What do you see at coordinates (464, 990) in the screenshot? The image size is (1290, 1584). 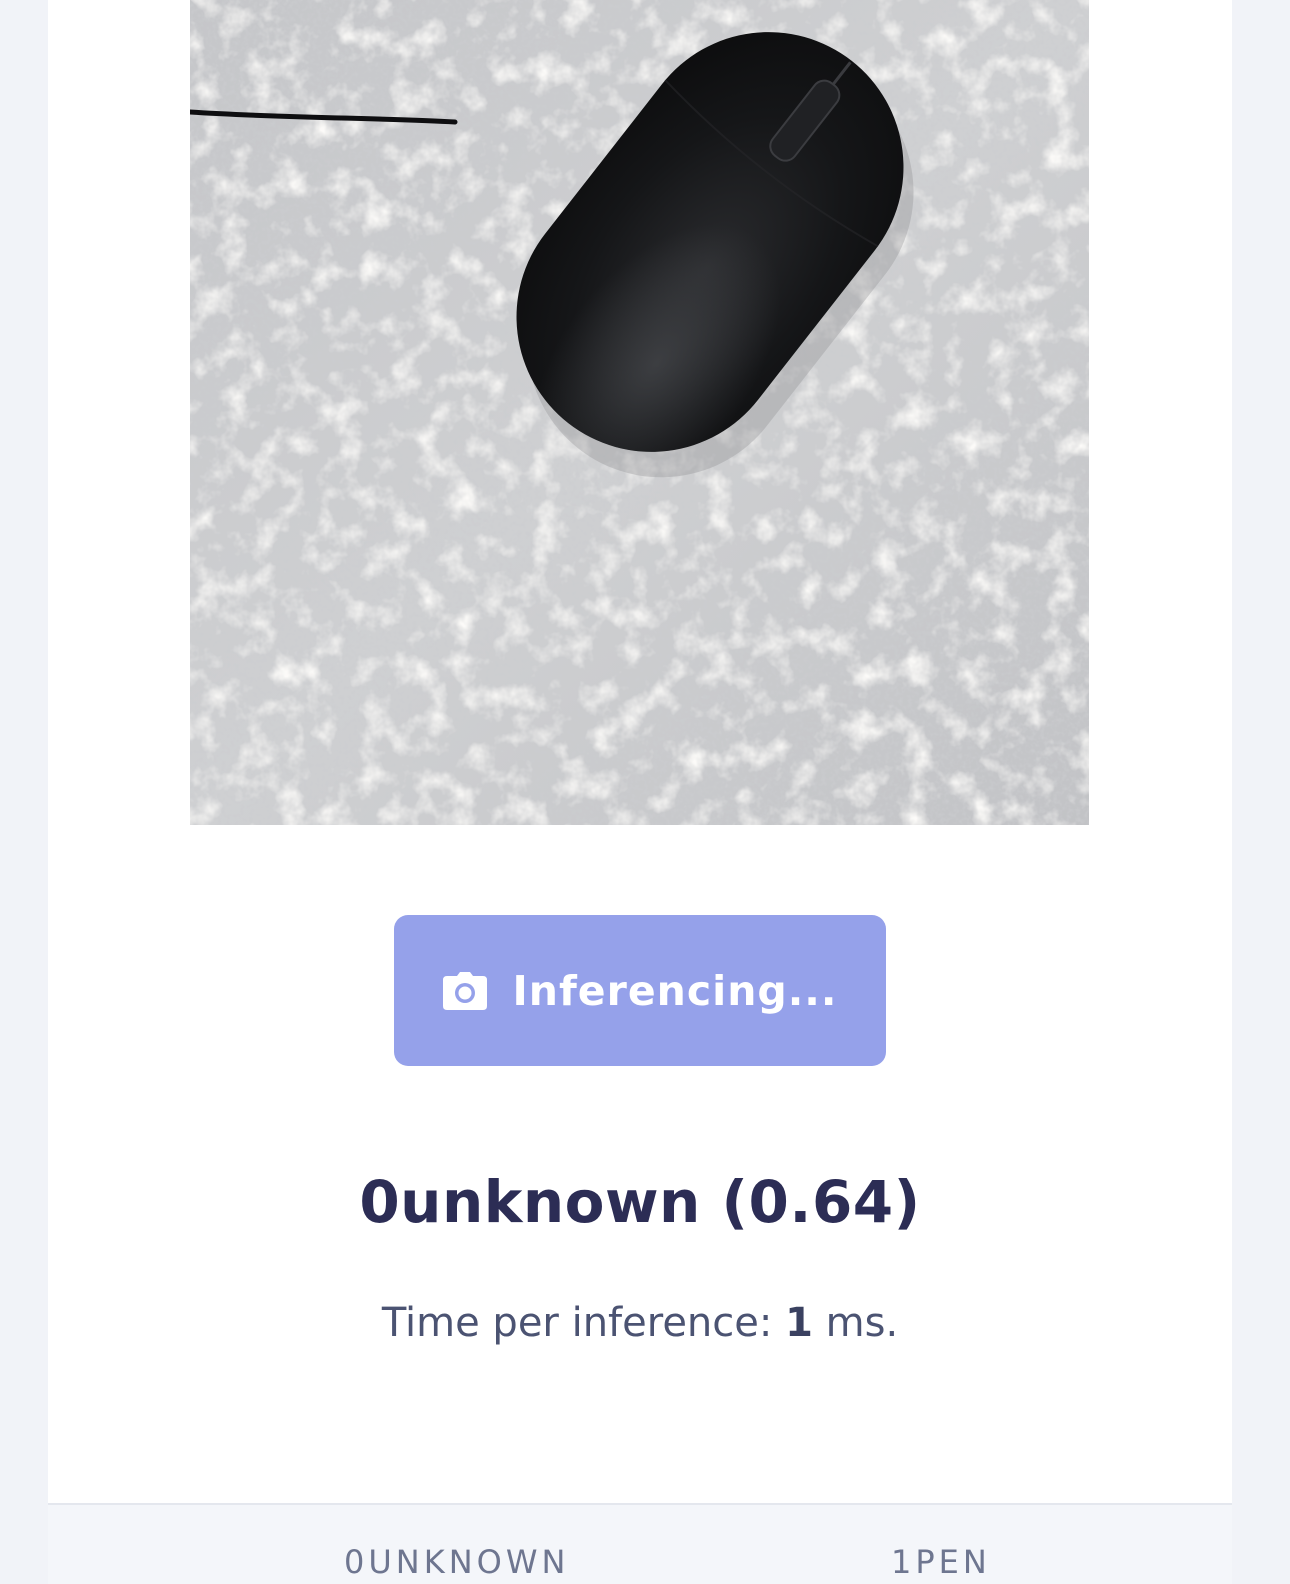 I see `camera-icon` at bounding box center [464, 990].